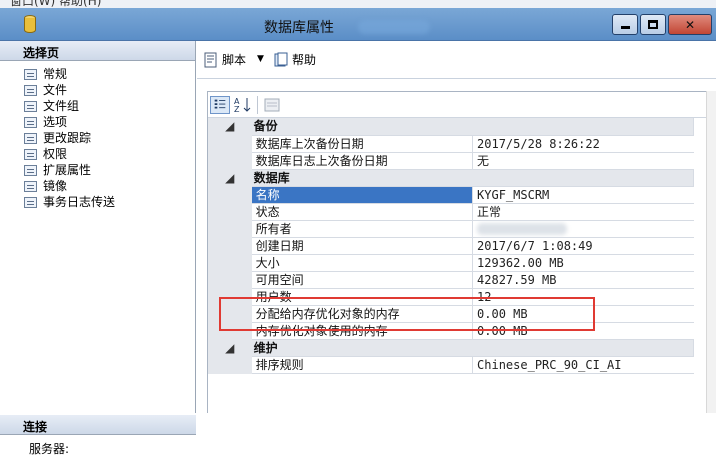  I want to click on page-item: 更改跟踪, so click(97, 138).